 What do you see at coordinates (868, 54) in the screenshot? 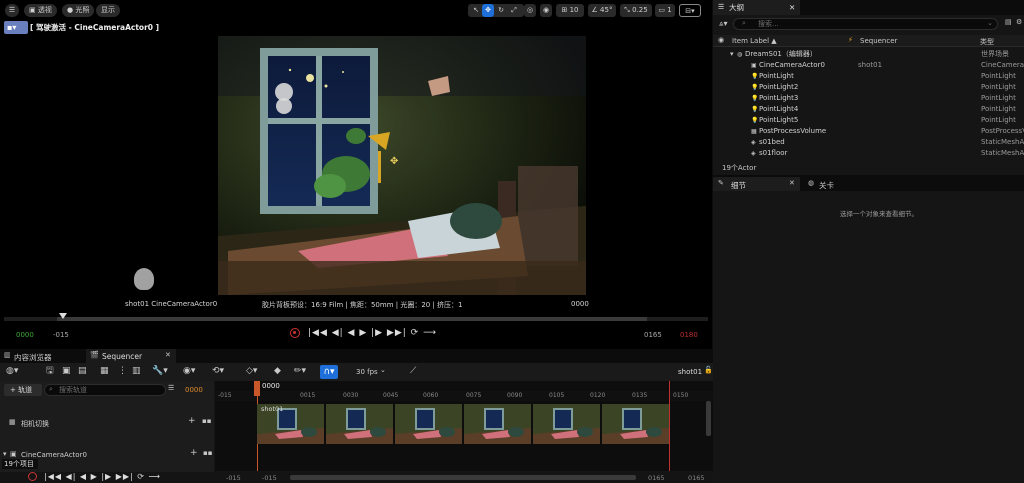
I see `outliner-row: ▾ ◍ DreamS01（编辑器） 世界场景` at bounding box center [868, 54].